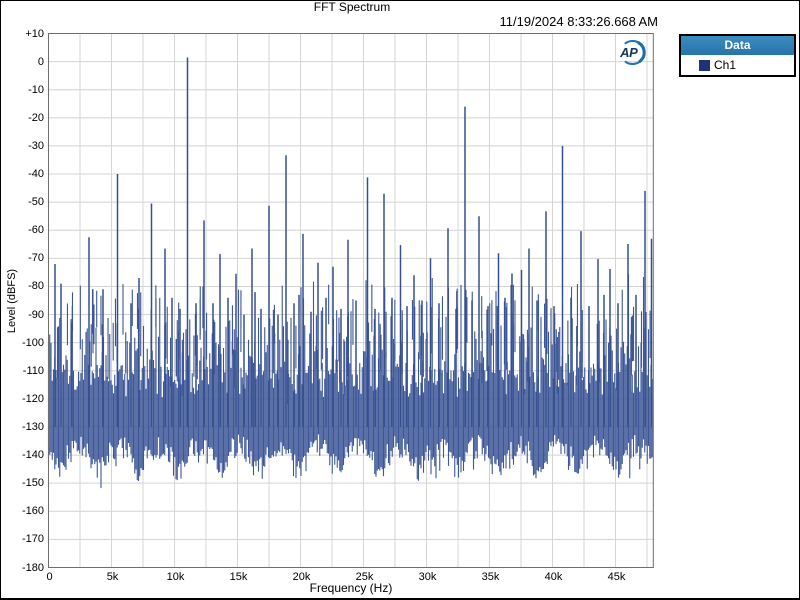 This screenshot has height=600, width=800. What do you see at coordinates (628, 52) in the screenshot?
I see `svg-text: AP` at bounding box center [628, 52].